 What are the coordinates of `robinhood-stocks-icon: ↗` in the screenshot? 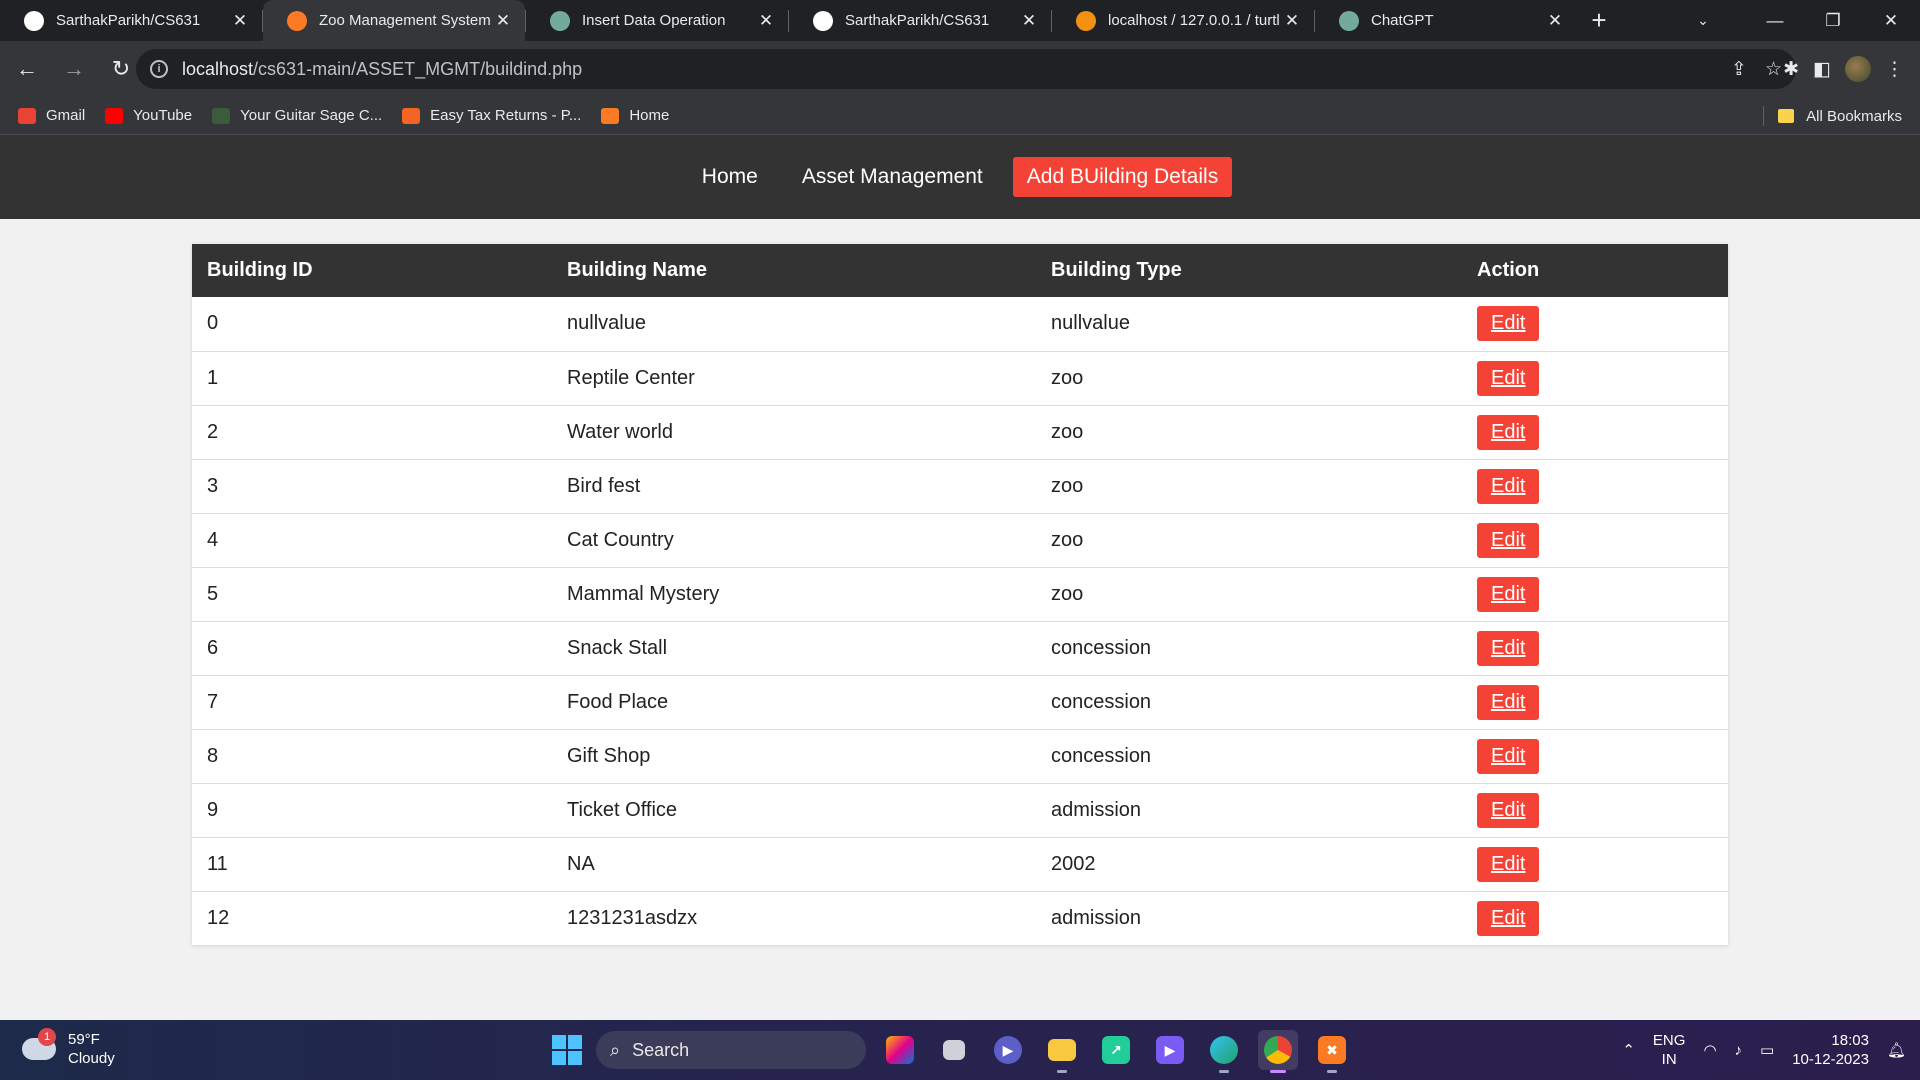 It's located at (1116, 1050).